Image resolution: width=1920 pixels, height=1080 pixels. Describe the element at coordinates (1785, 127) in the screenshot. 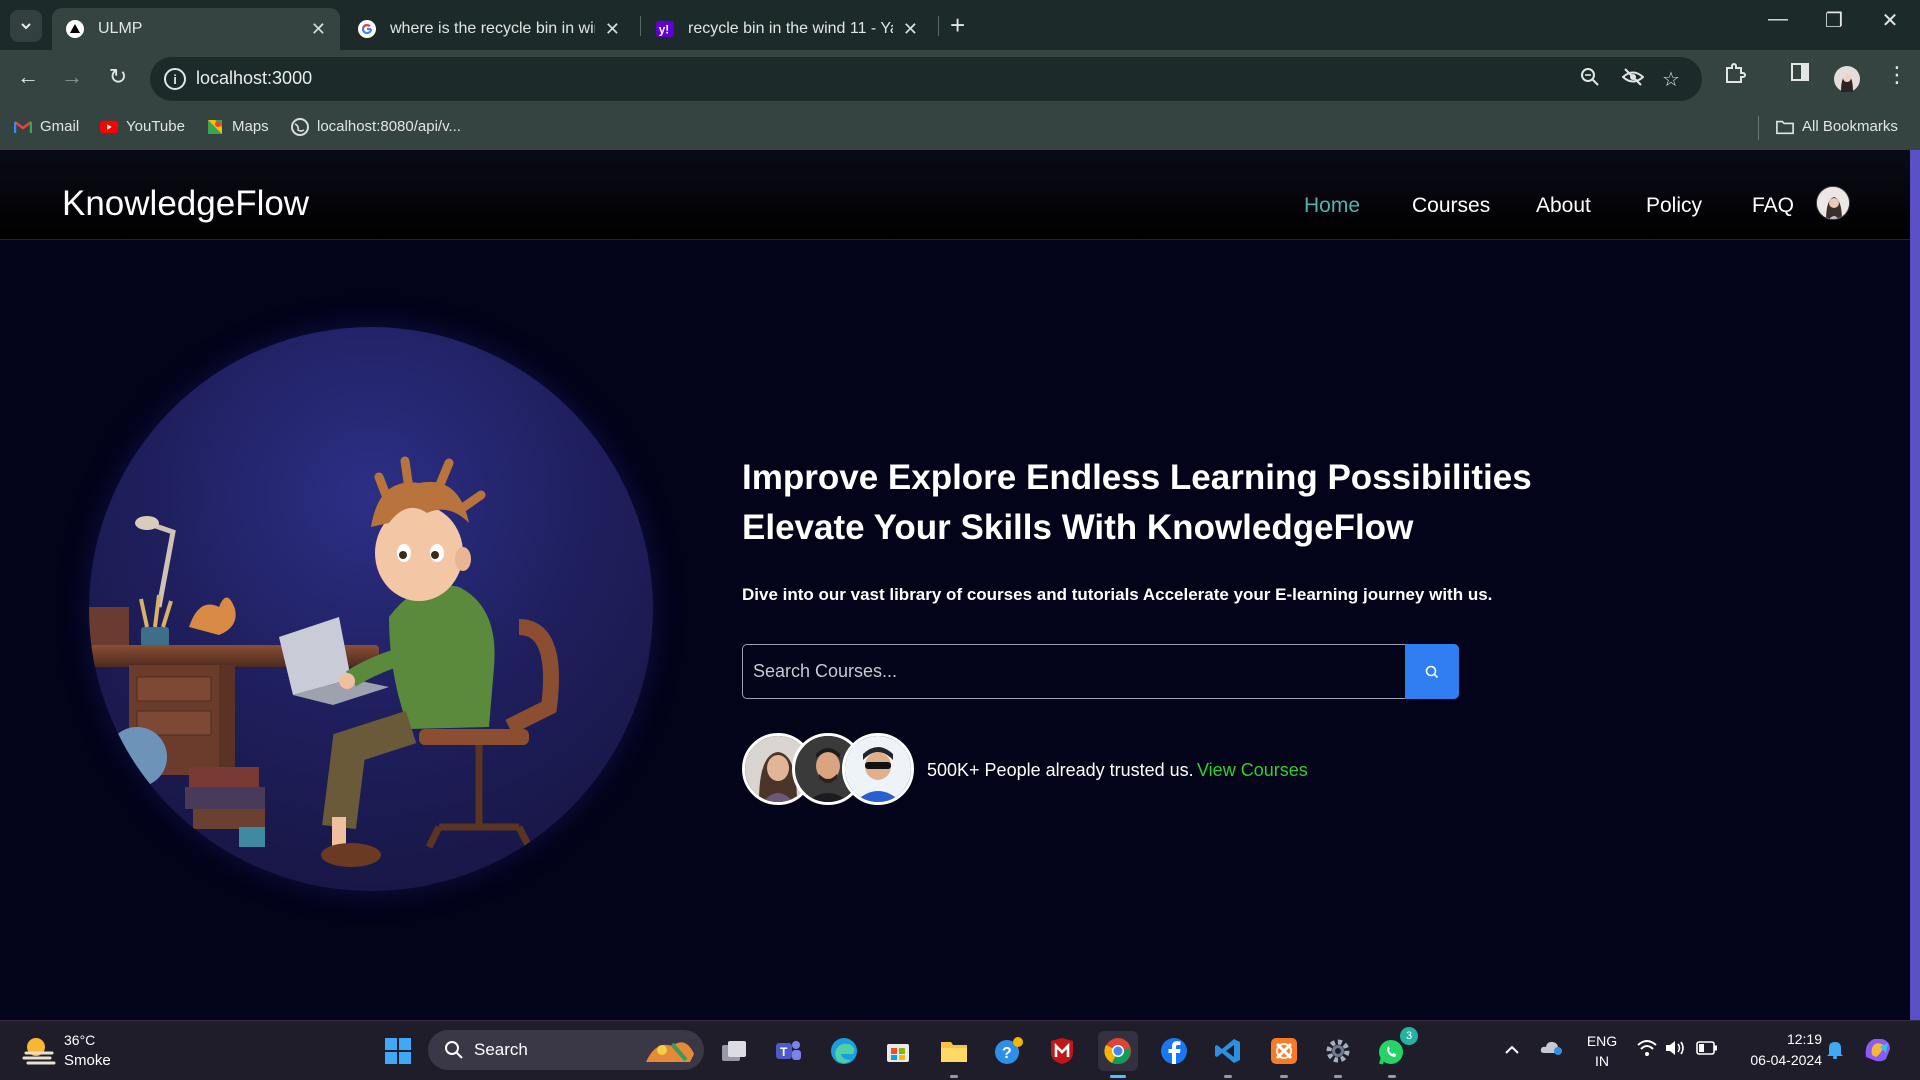

I see `folder-icon` at that location.